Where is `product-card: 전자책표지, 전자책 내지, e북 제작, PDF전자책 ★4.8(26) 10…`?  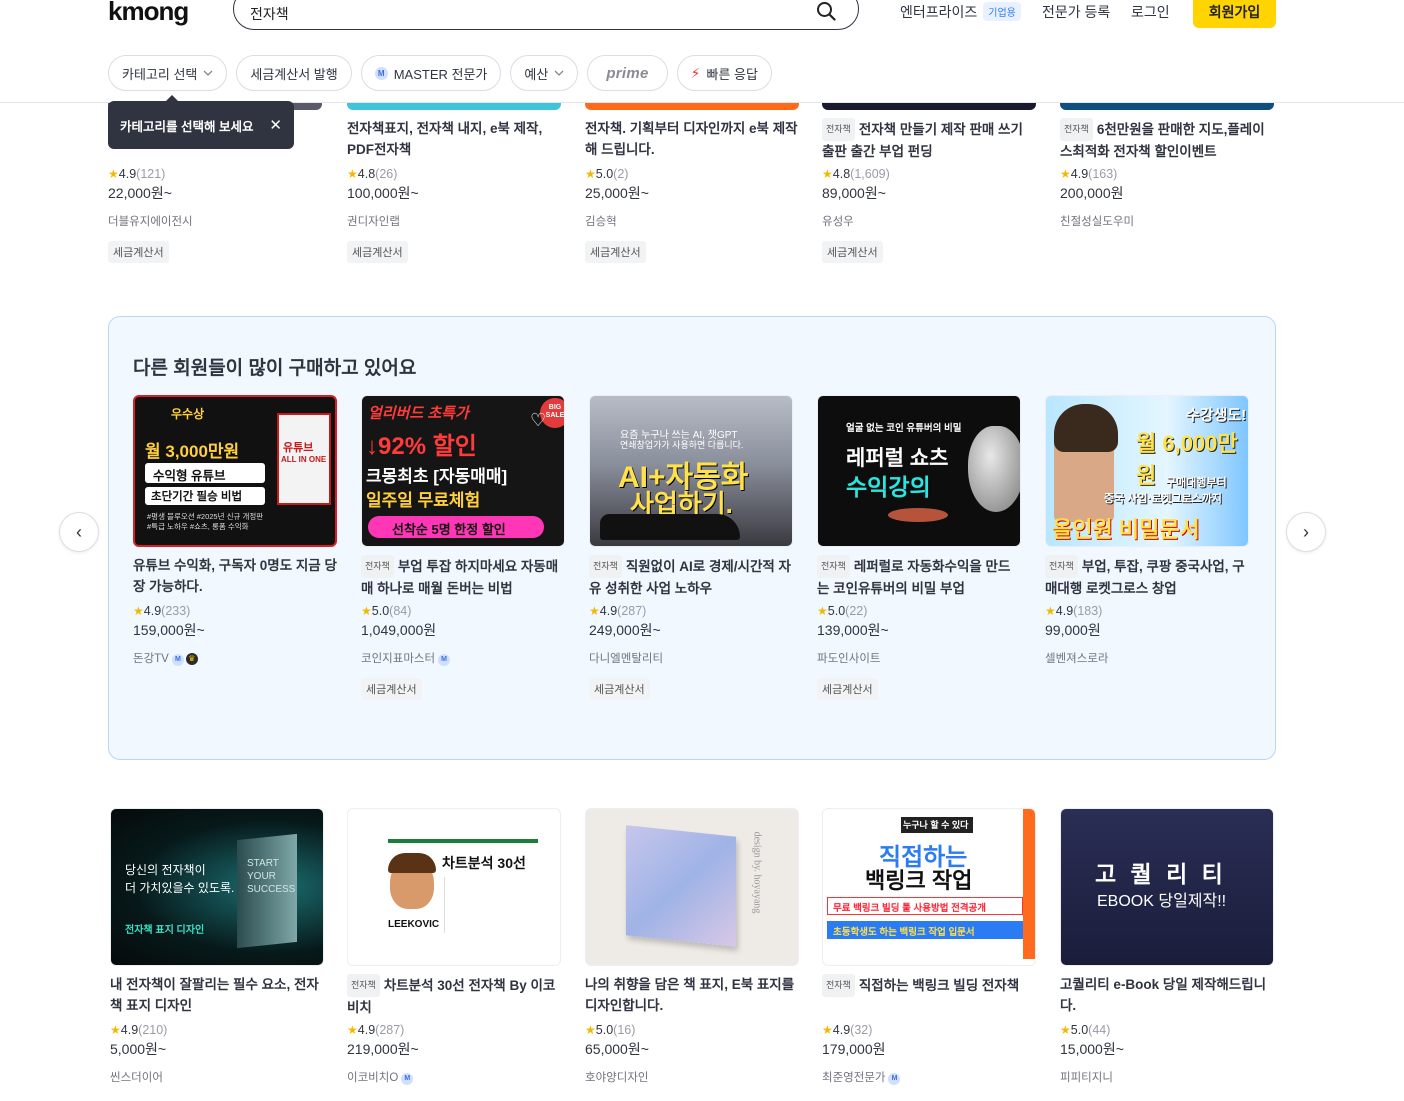 product-card: 전자책표지, 전자책 내지, e북 제작, PDF전자책 ★4.8(26) 10… is located at coordinates (454, 181).